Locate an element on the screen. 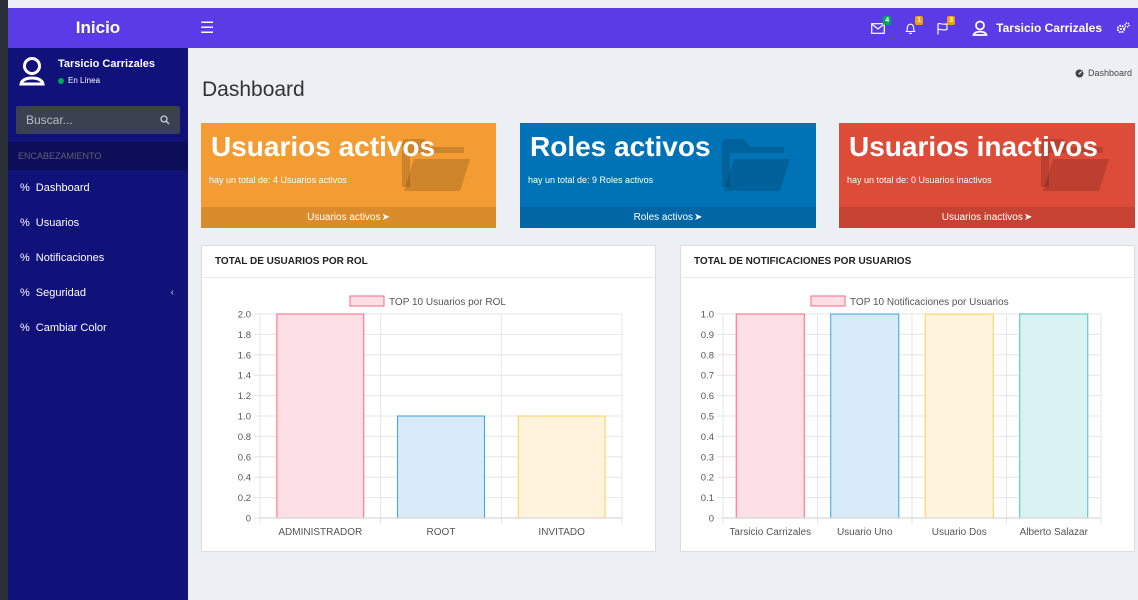 Image resolution: width=1138 pixels, height=600 pixels. sidebar-item-label: Cambiar Color is located at coordinates (71, 327).